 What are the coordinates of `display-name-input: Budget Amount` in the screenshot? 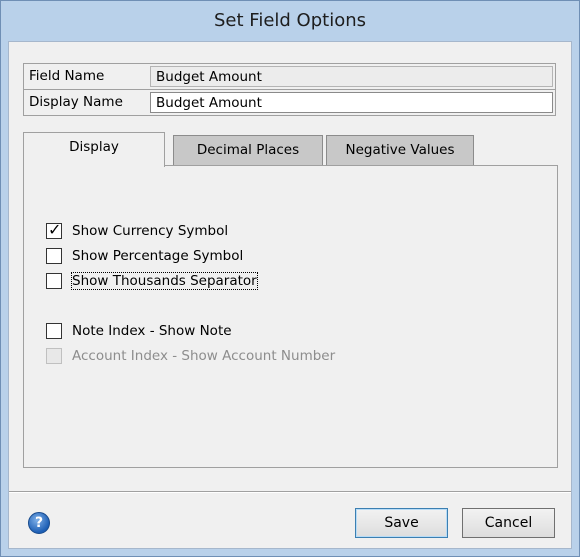 It's located at (351, 102).